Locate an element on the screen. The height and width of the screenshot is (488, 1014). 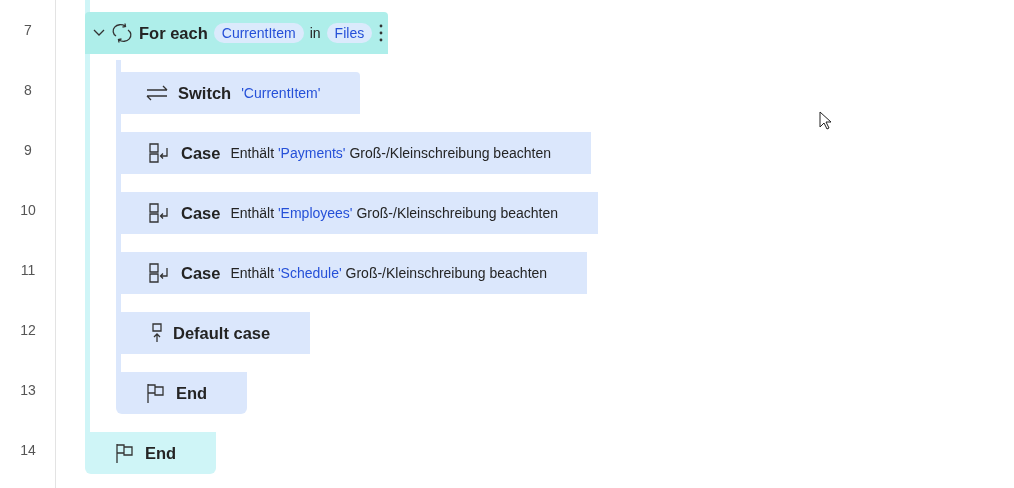
case-condition: Enthält 'Schedule' Groß-/Kleinschreibung beachten is located at coordinates (389, 273).